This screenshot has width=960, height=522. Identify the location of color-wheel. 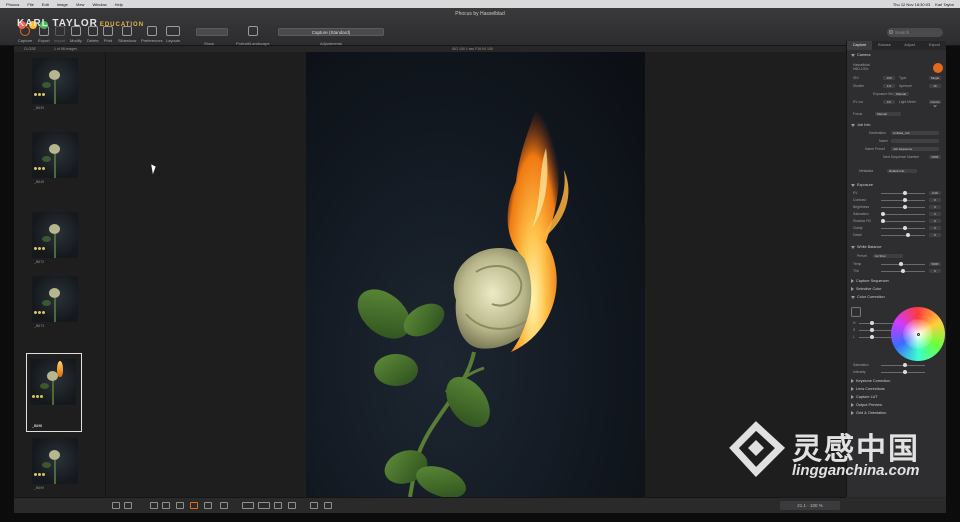
(918, 334).